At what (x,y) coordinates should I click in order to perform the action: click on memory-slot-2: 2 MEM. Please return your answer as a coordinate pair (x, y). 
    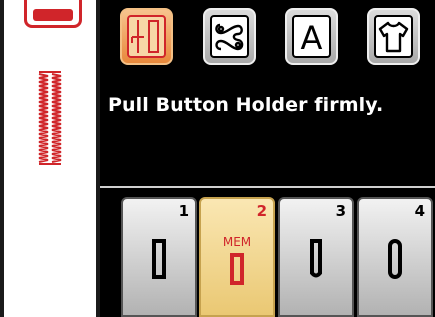
    Looking at the image, I should click on (237, 257).